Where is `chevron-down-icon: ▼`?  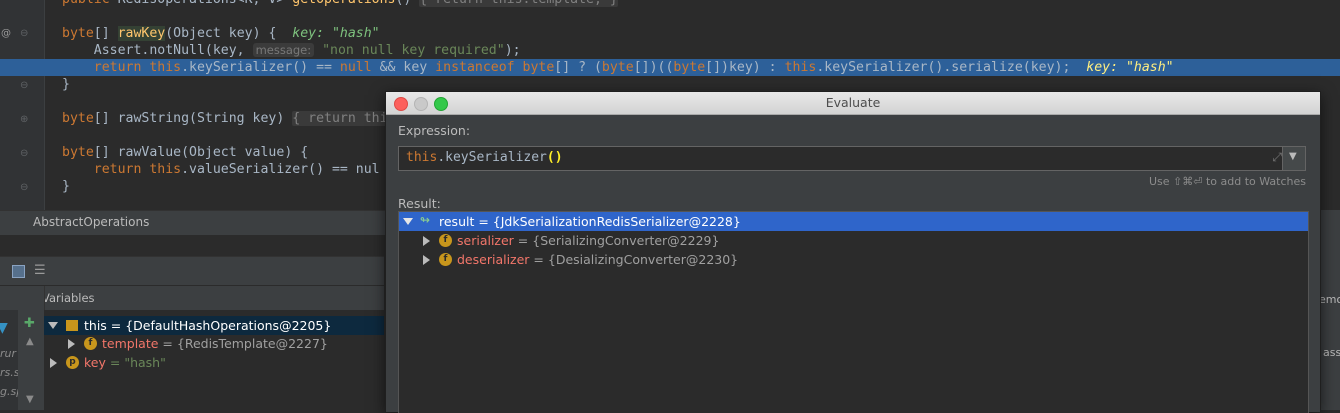
chevron-down-icon: ▼ is located at coordinates (1293, 156).